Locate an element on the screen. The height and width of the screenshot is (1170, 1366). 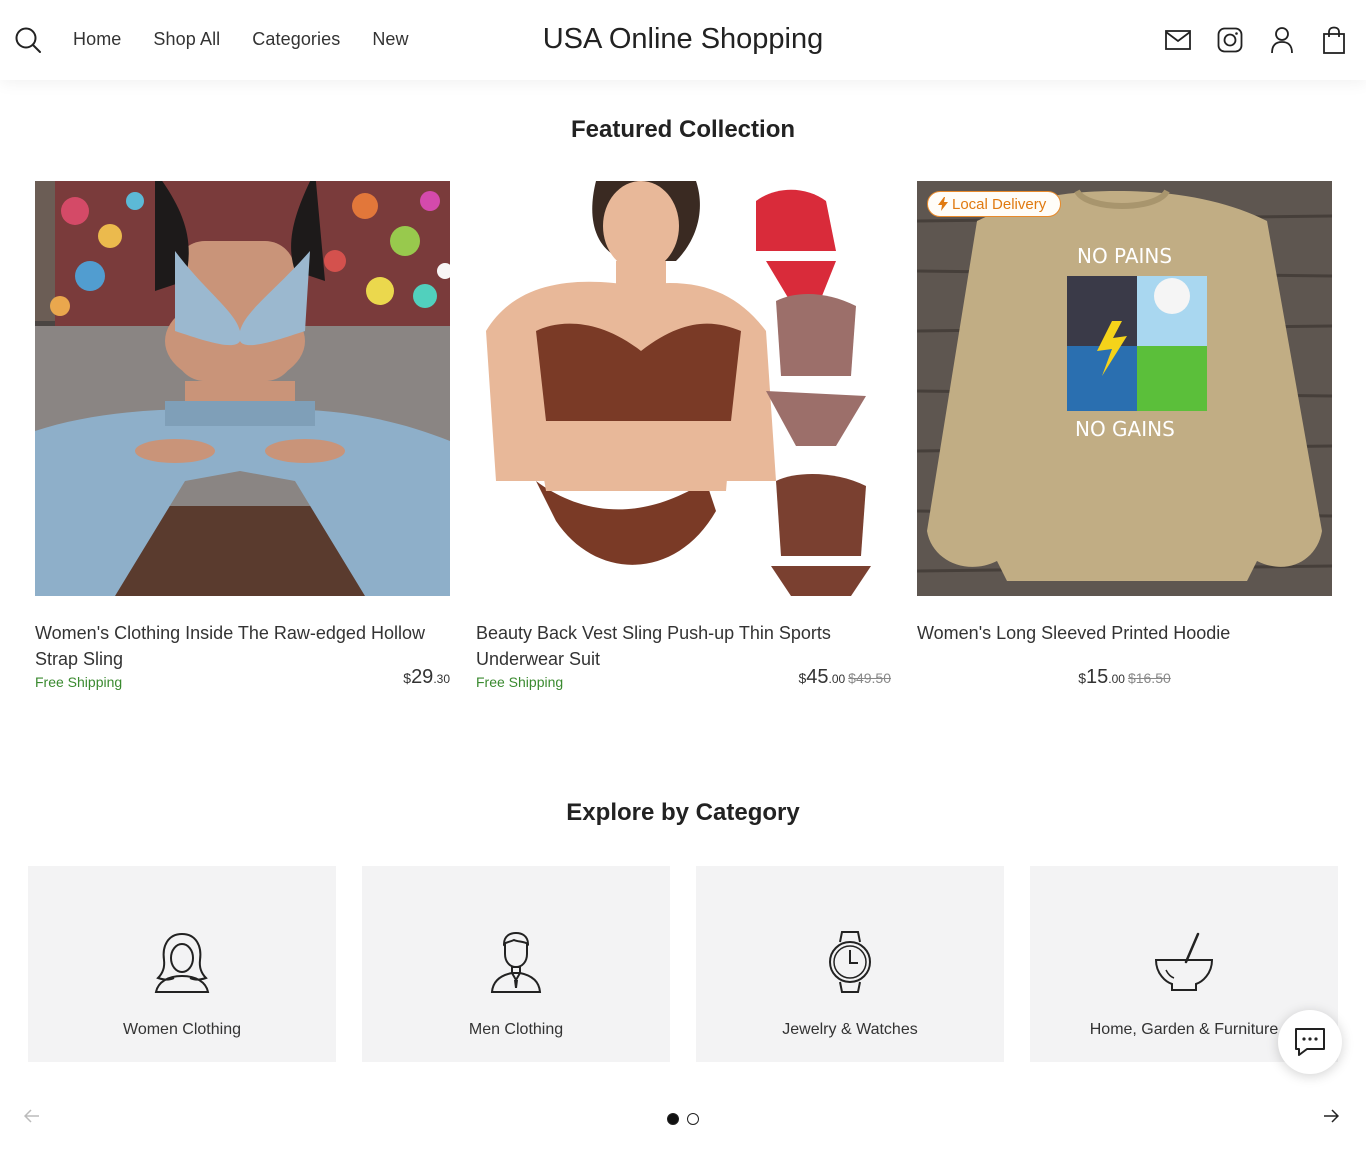
hoodie-print-top-text: NO PAINS is located at coordinates (1124, 256).